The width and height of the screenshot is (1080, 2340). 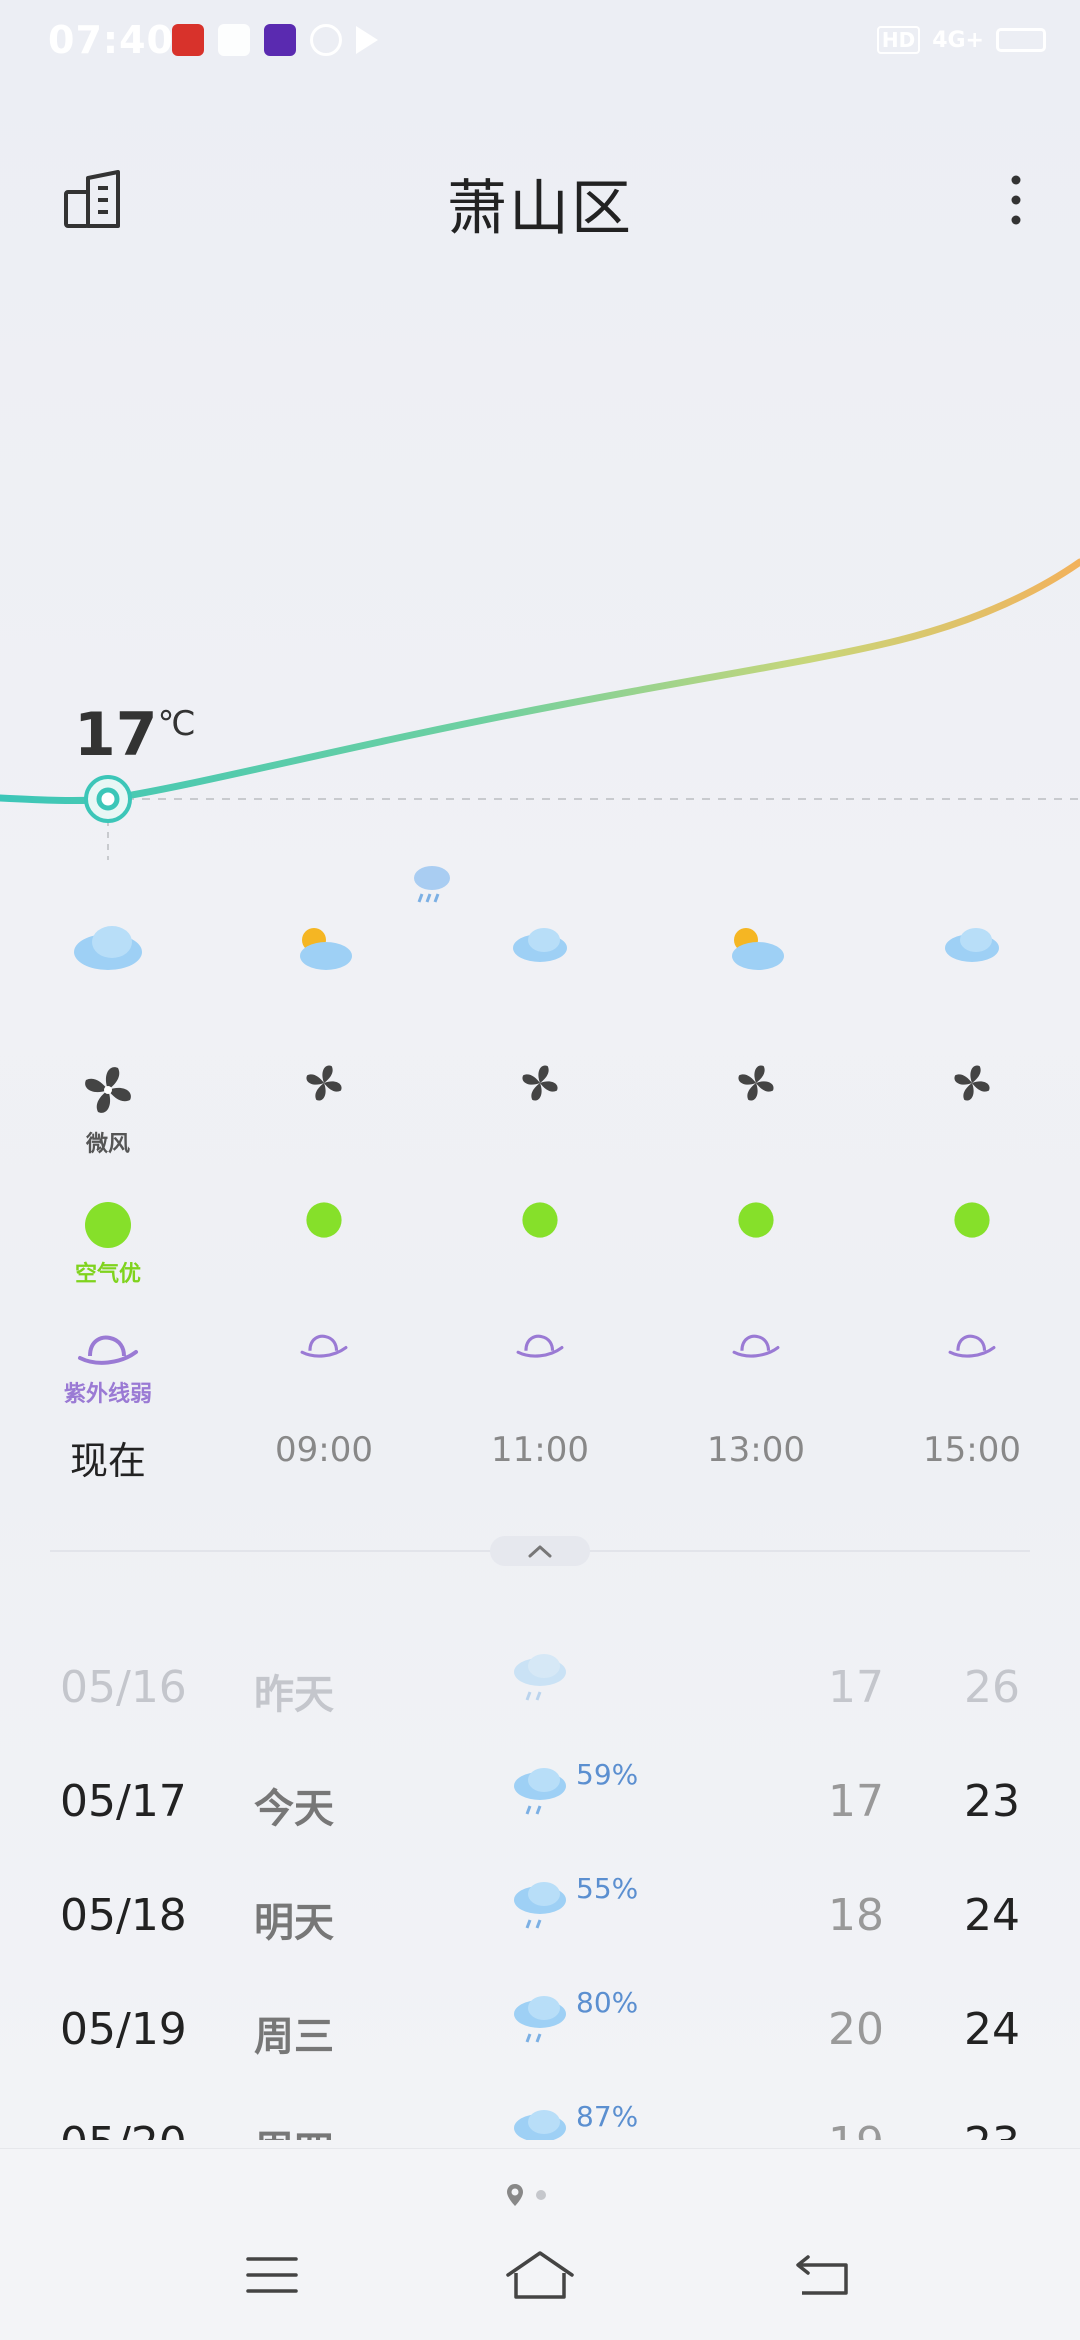 I want to click on chevron-up-icon, so click(x=540, y=1551).